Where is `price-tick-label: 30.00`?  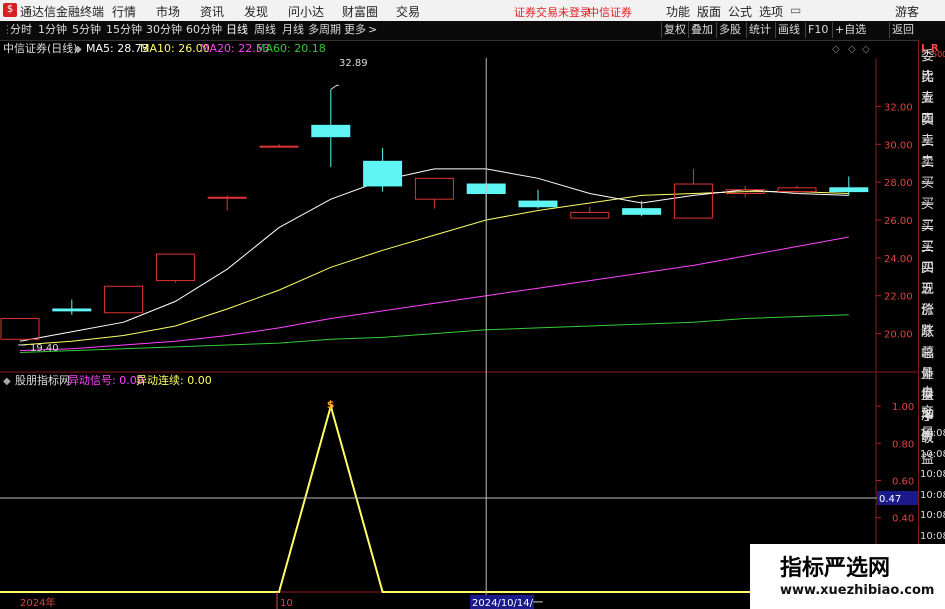
price-tick-label: 30.00 is located at coordinates (898, 145).